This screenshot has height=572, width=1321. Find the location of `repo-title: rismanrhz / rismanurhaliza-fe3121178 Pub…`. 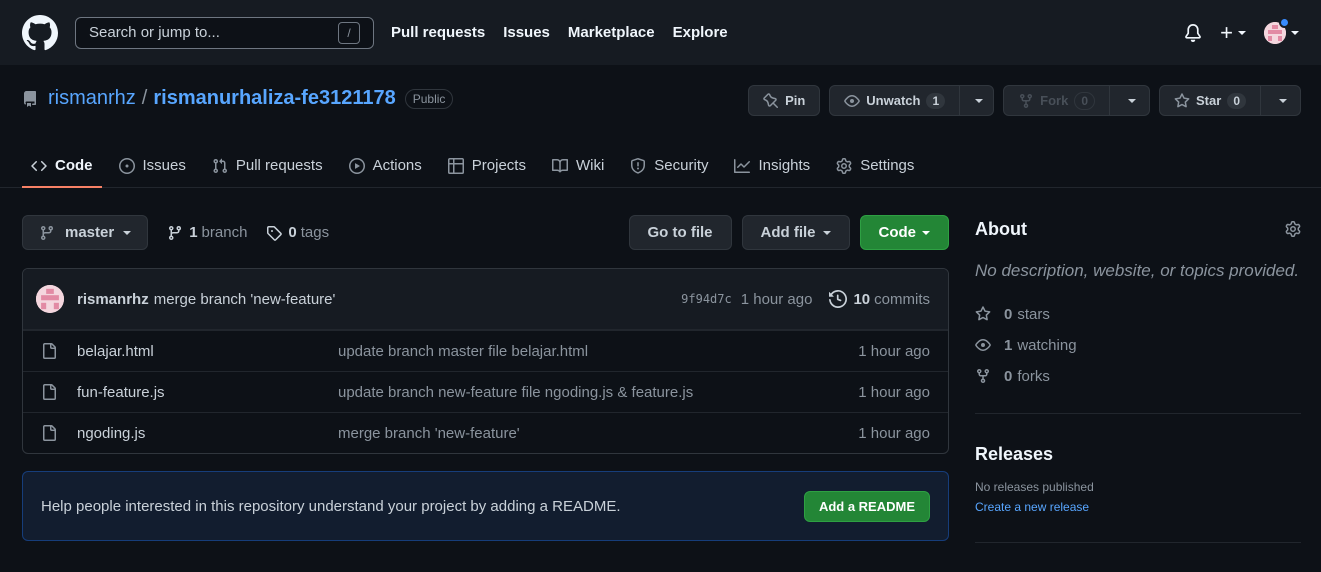

repo-title: rismanrhz / rismanurhaliza-fe3121178 Pub… is located at coordinates (238, 98).